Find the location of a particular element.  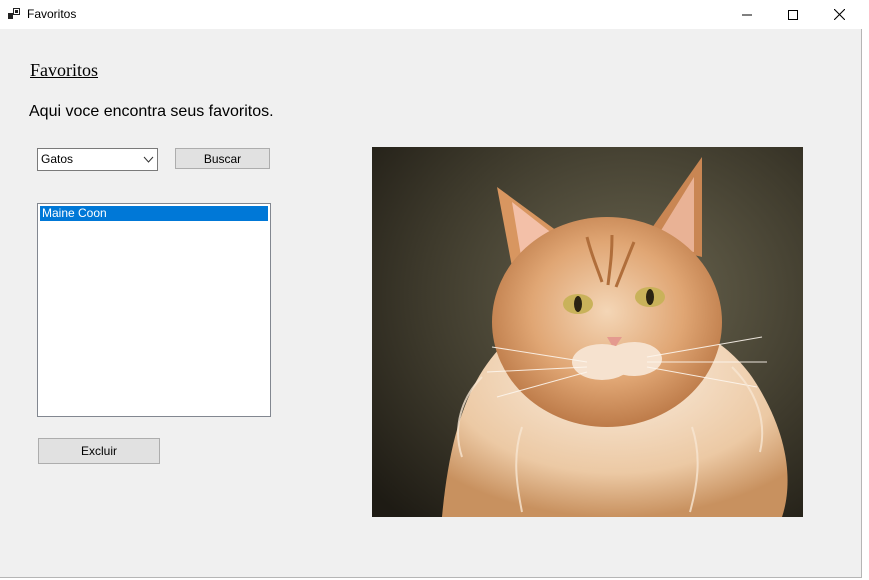

window-title: Favoritos is located at coordinates (52, 14).